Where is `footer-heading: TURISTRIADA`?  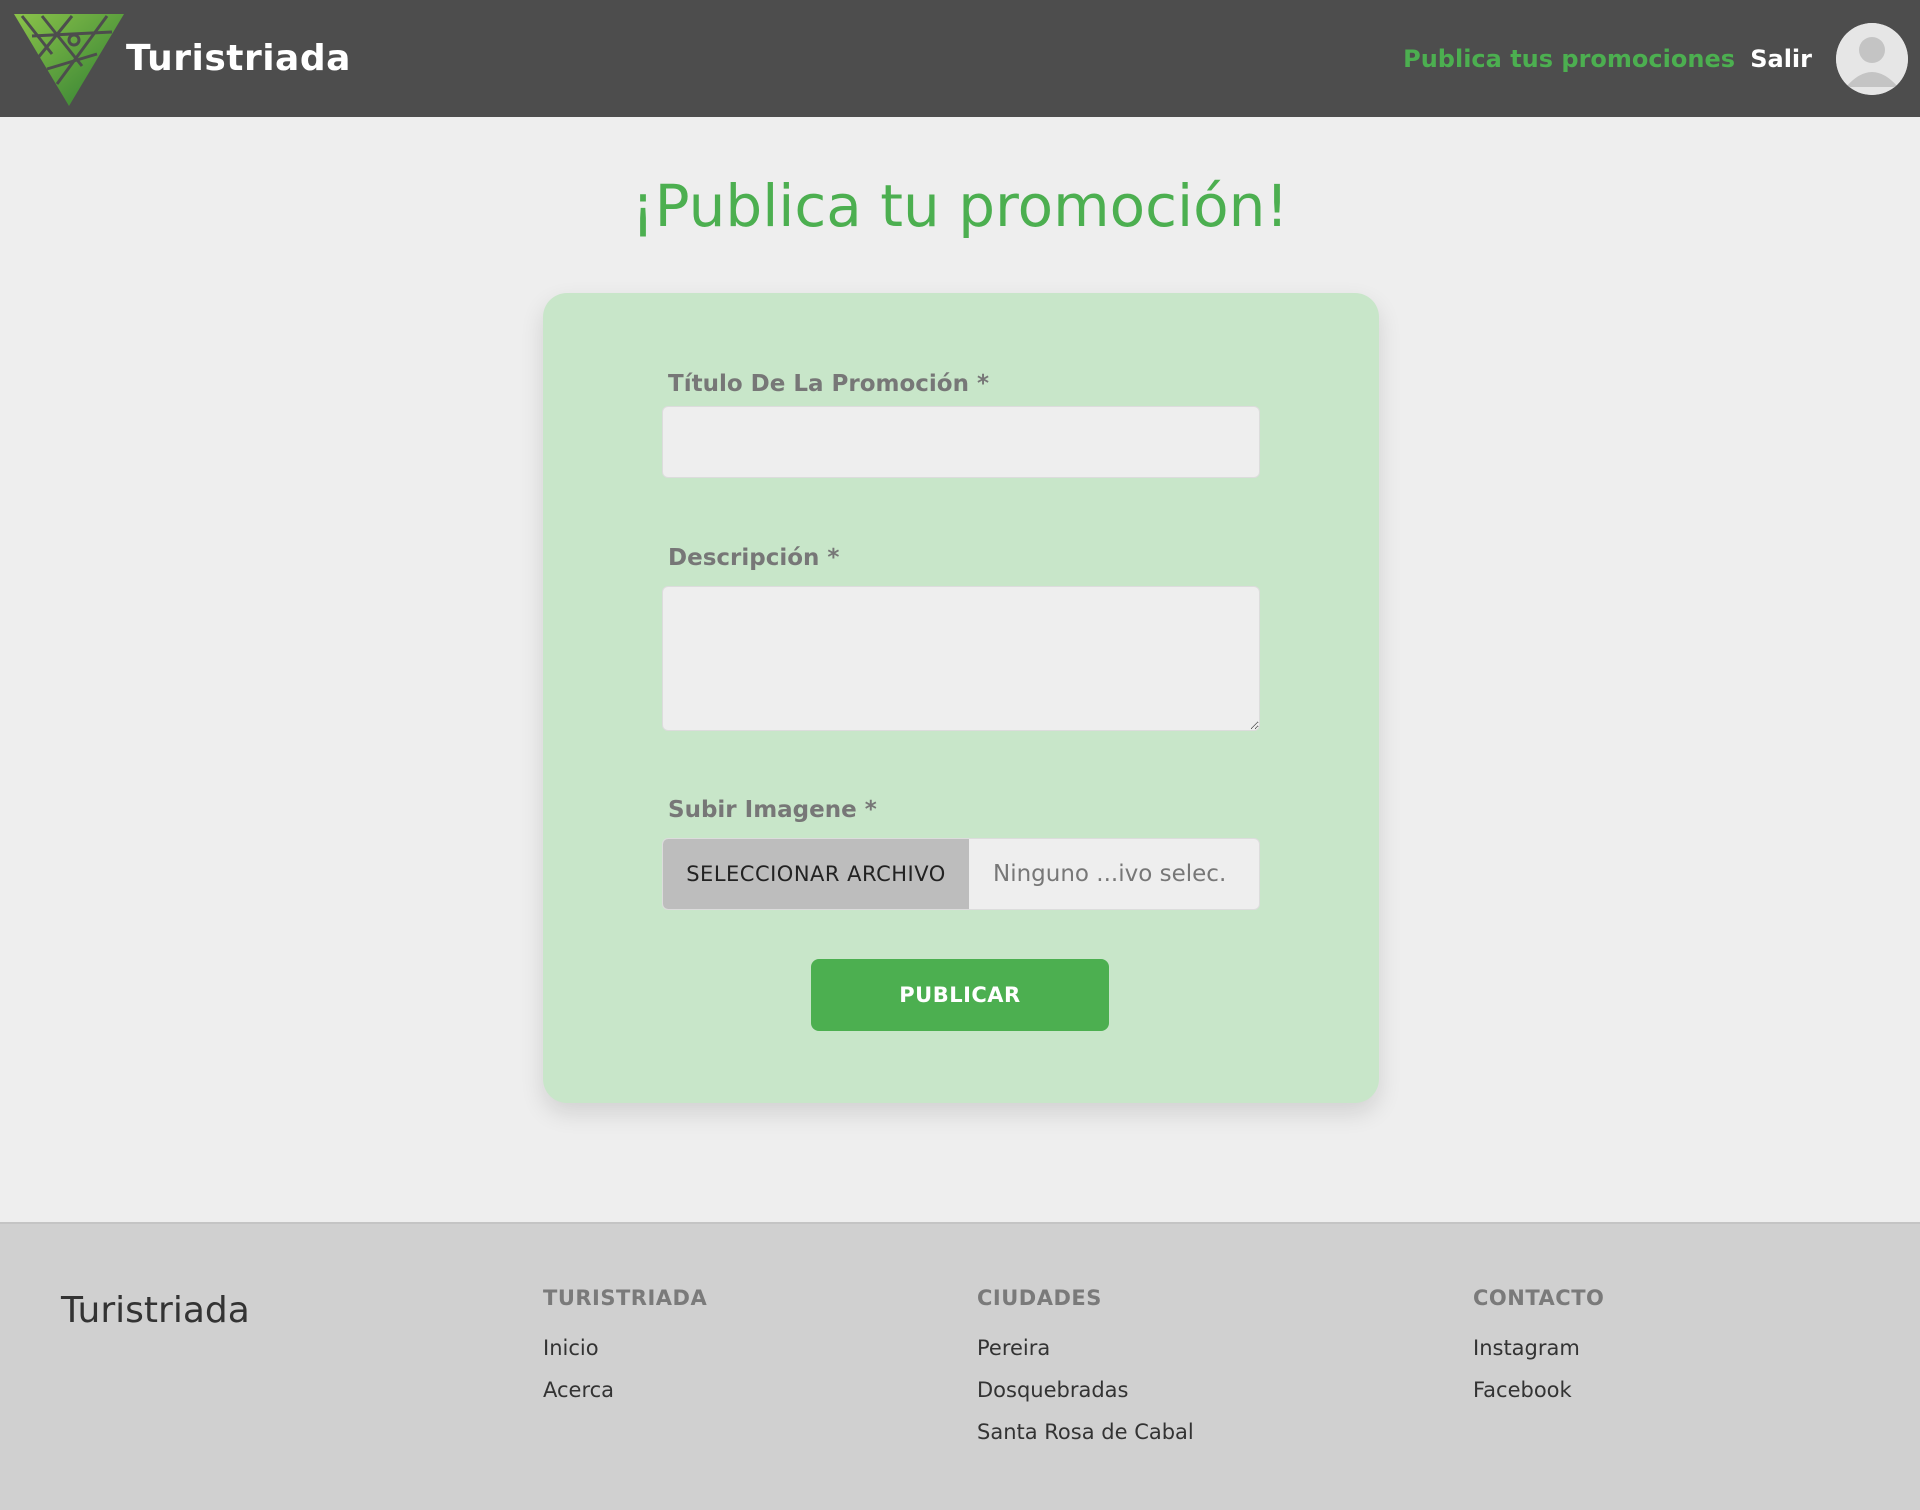 footer-heading: TURISTRIADA is located at coordinates (625, 1298).